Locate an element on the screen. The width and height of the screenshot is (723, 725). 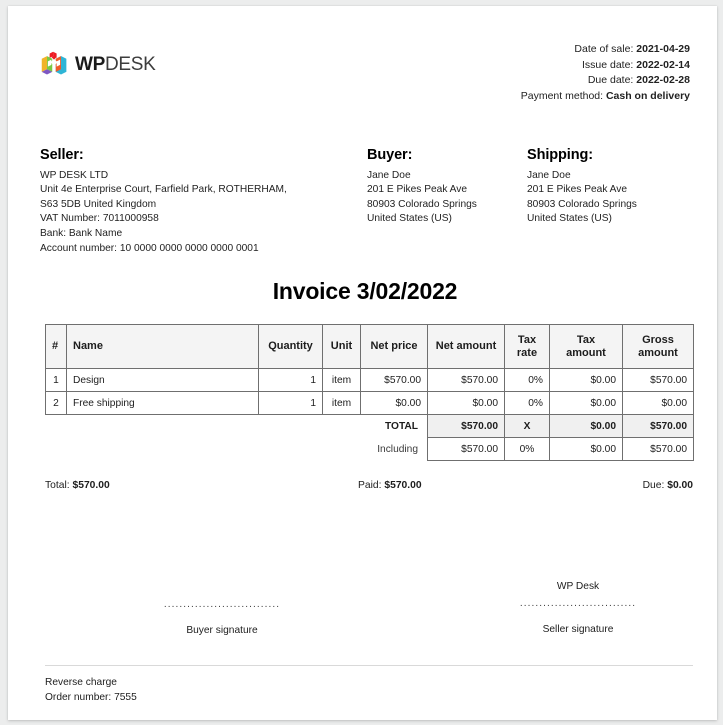
summary-due-label: Due: is located at coordinates (653, 485).